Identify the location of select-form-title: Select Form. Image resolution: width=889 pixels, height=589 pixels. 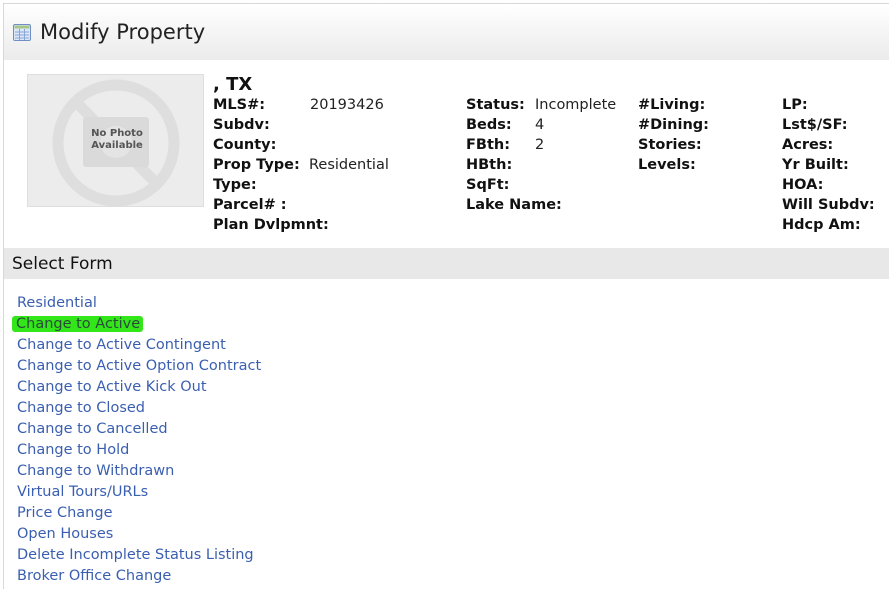
(62, 264).